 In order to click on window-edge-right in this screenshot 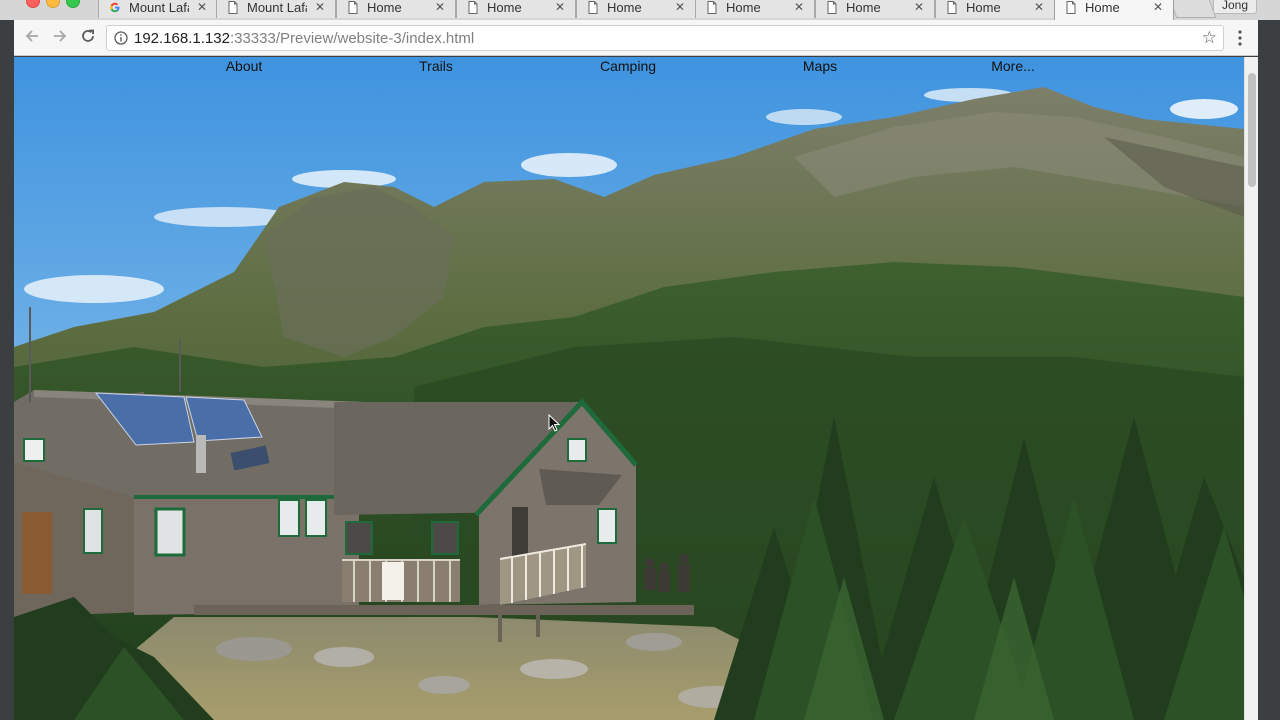, I will do `click(1269, 388)`.